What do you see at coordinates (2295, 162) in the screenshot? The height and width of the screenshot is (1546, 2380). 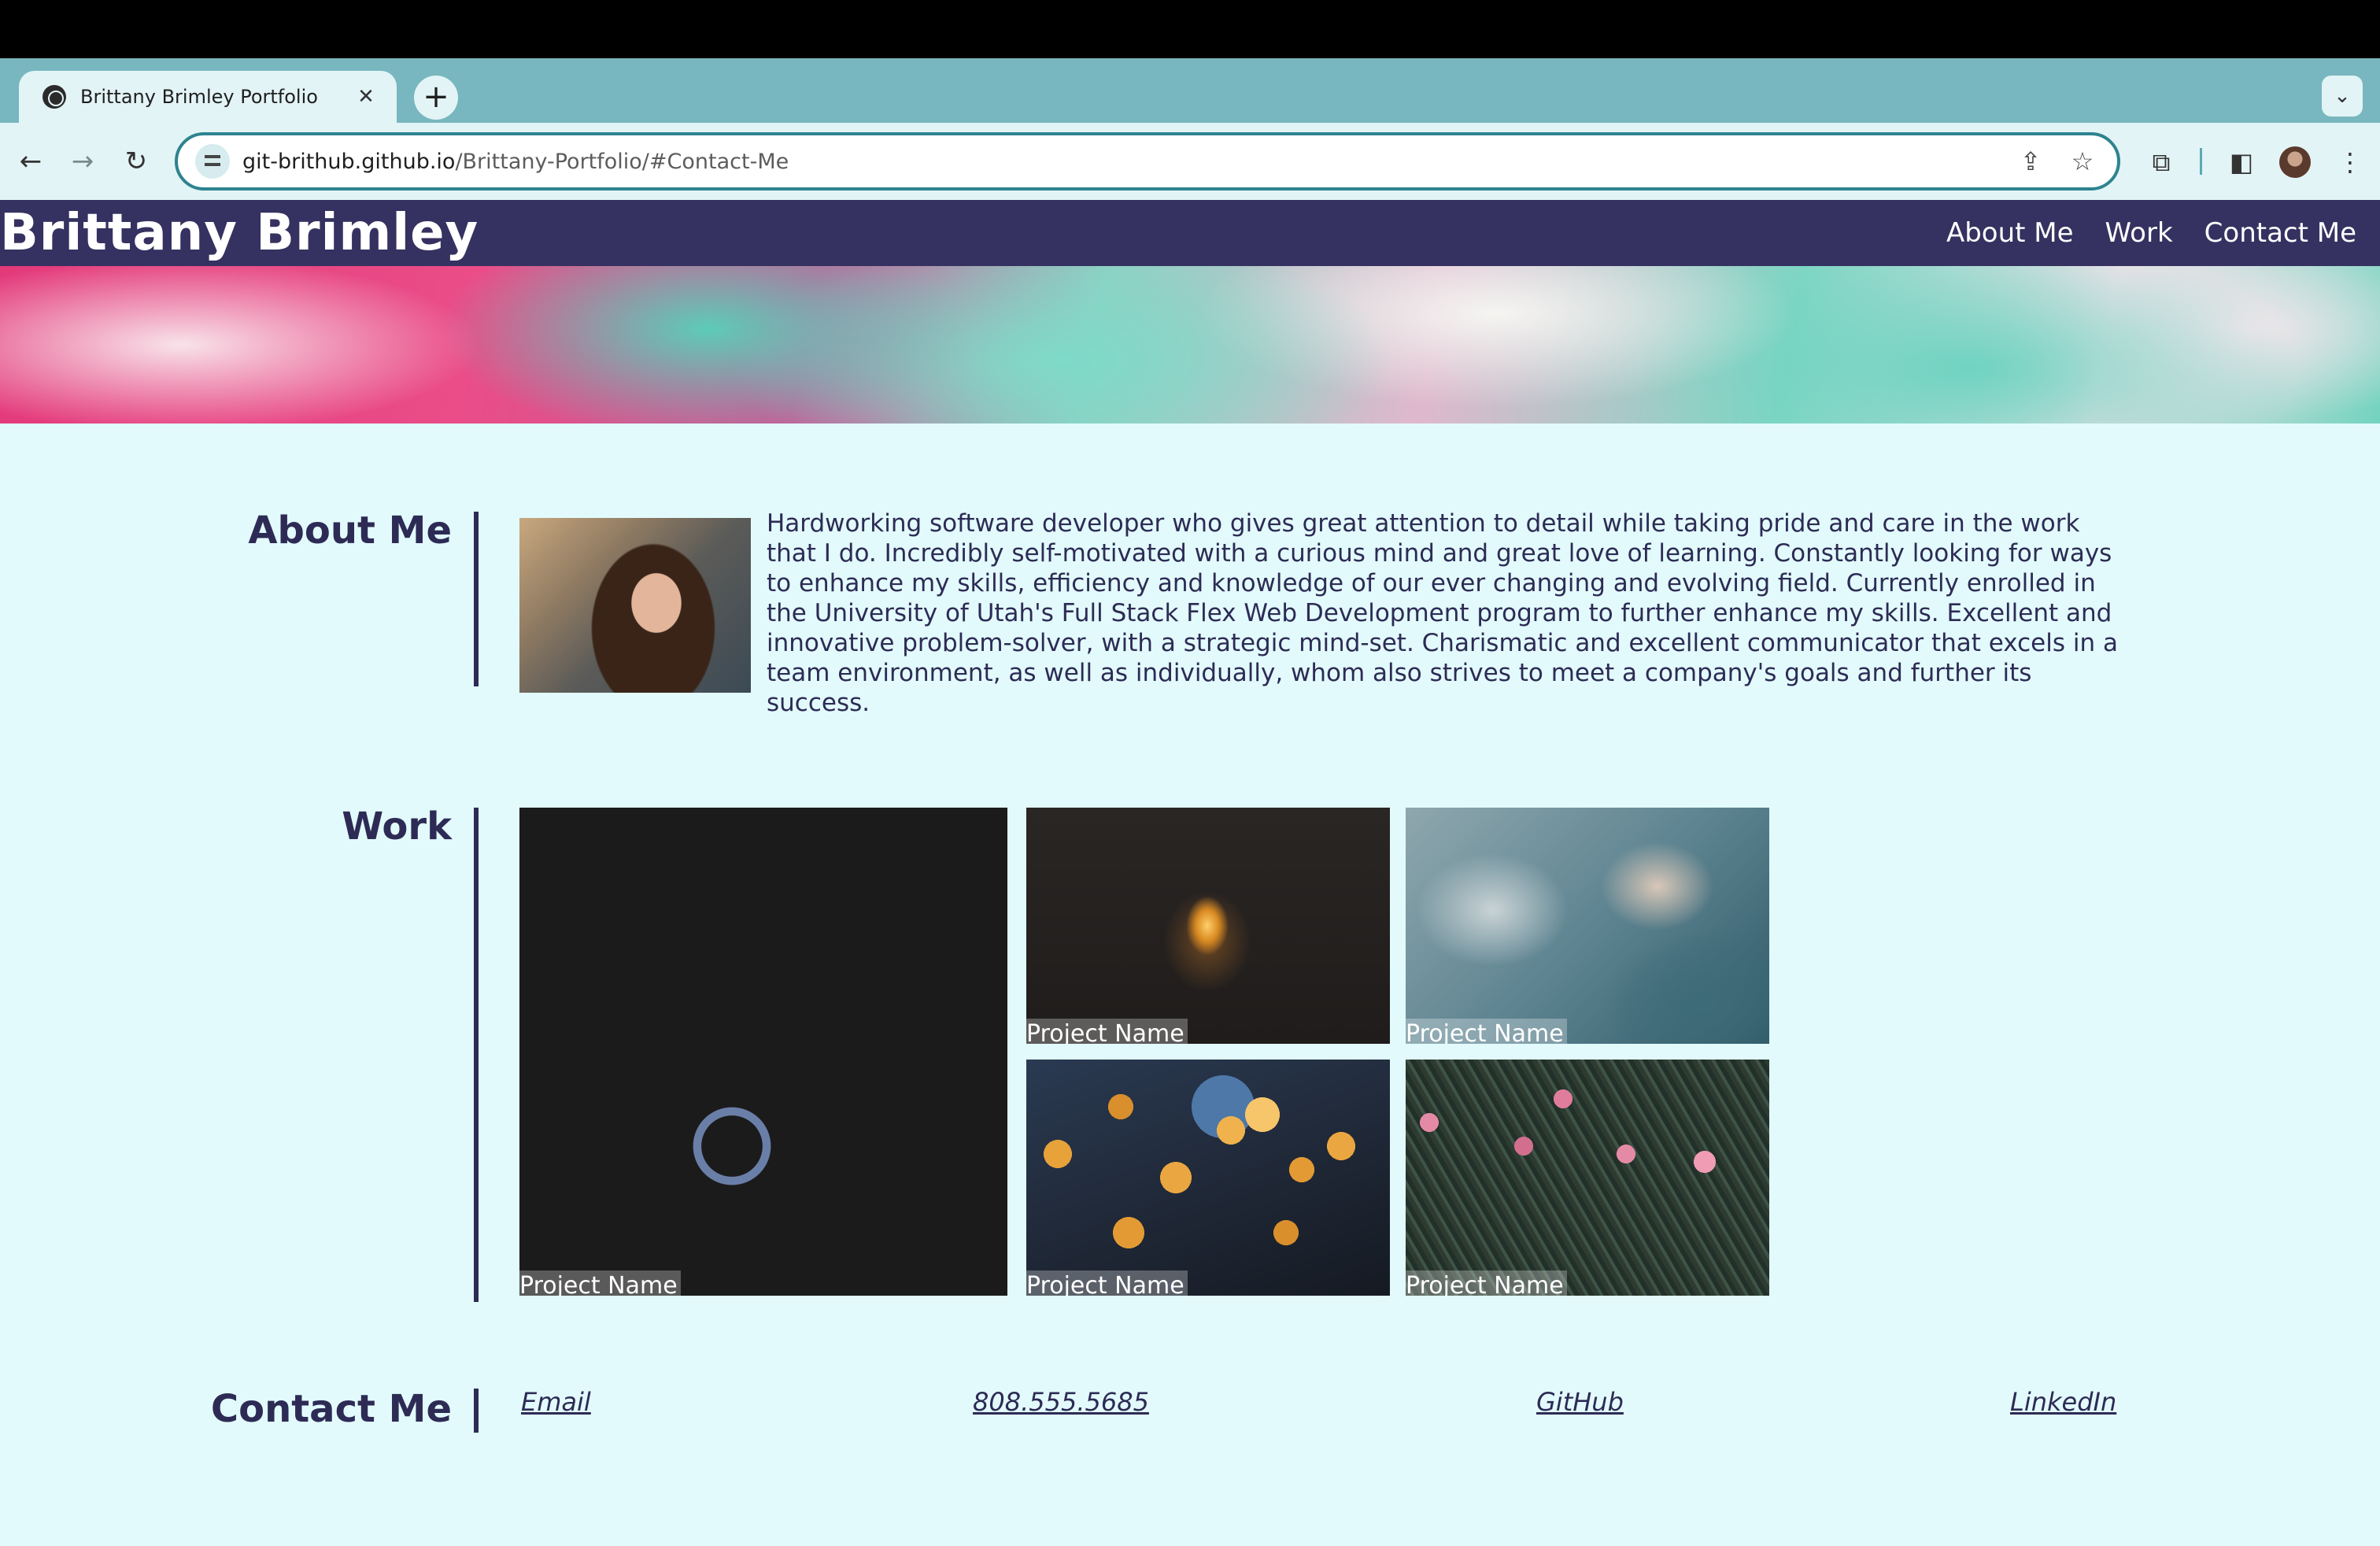 I see `profile-avatar` at bounding box center [2295, 162].